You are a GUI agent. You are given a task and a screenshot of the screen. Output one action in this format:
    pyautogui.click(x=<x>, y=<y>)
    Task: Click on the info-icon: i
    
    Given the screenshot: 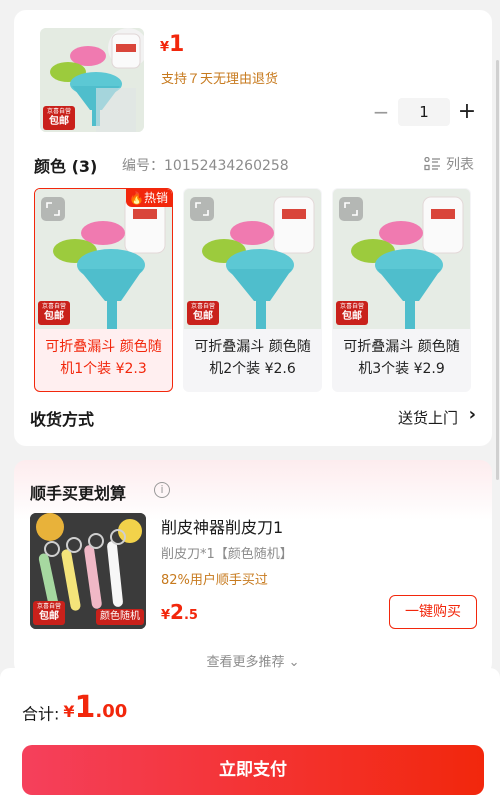 What is the action you would take?
    pyautogui.click(x=162, y=490)
    